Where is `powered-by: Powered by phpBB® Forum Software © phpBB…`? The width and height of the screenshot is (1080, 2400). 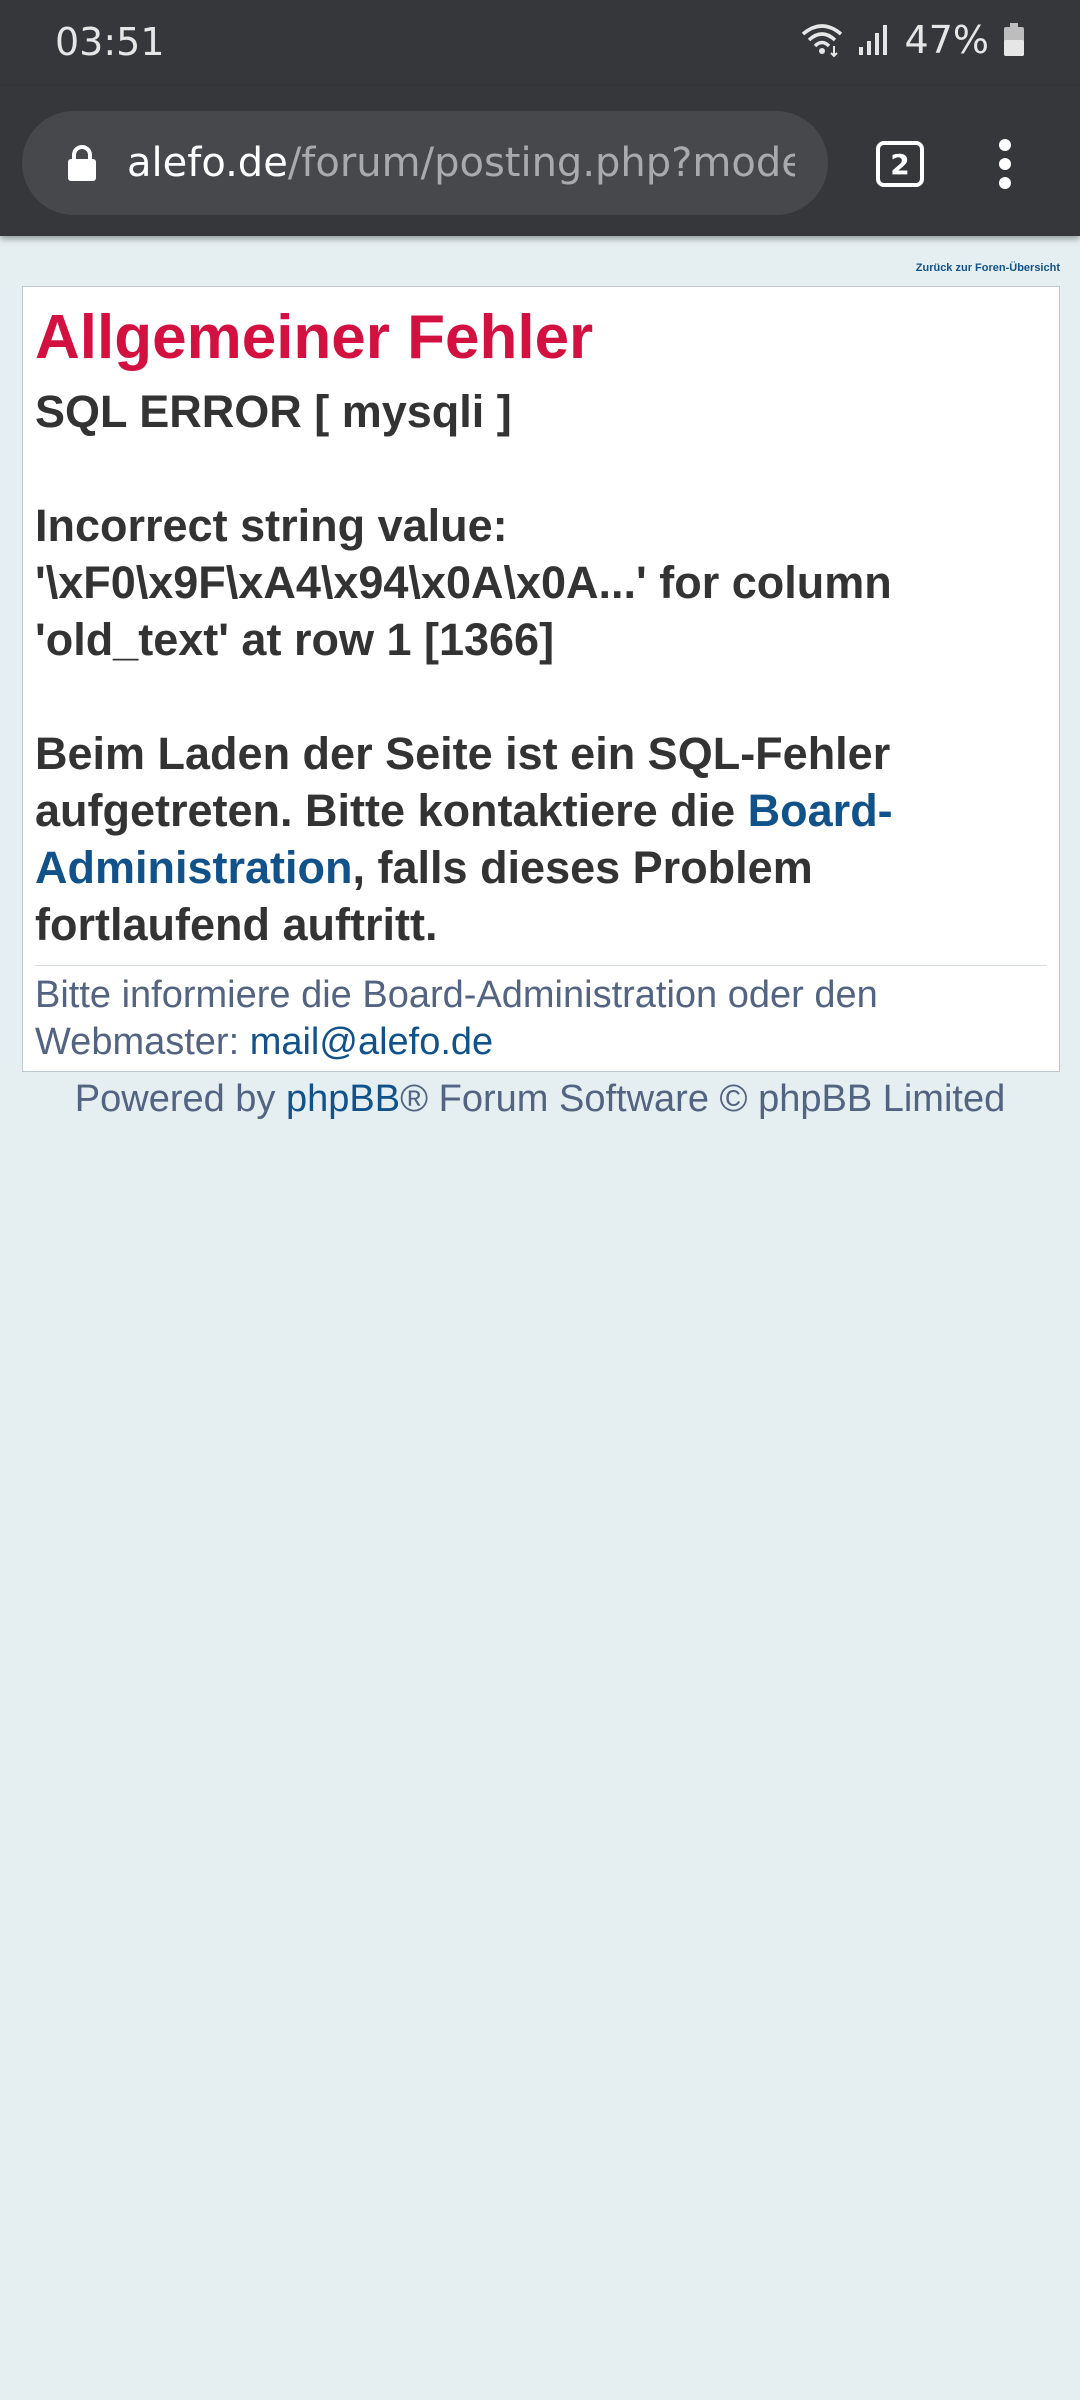 powered-by: Powered by phpBB® Forum Software © phpBB… is located at coordinates (540, 1099).